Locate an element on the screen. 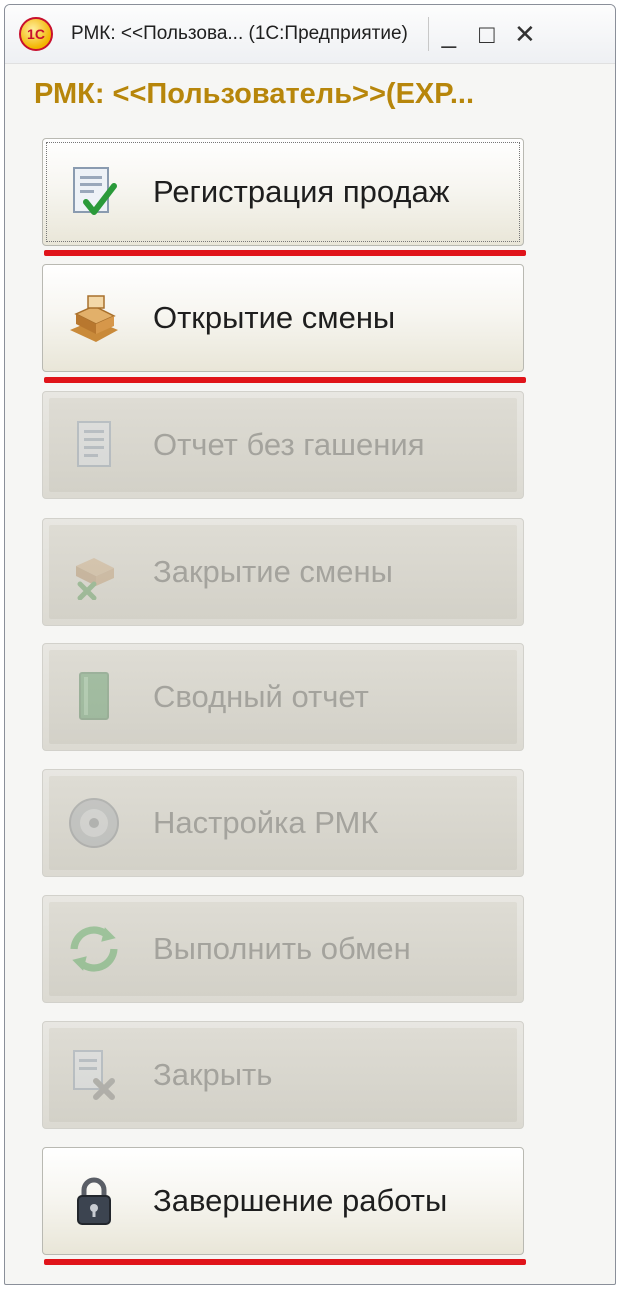 The height and width of the screenshot is (1293, 624). report-without-reset-label: Отчет без гашения is located at coordinates (289, 444).